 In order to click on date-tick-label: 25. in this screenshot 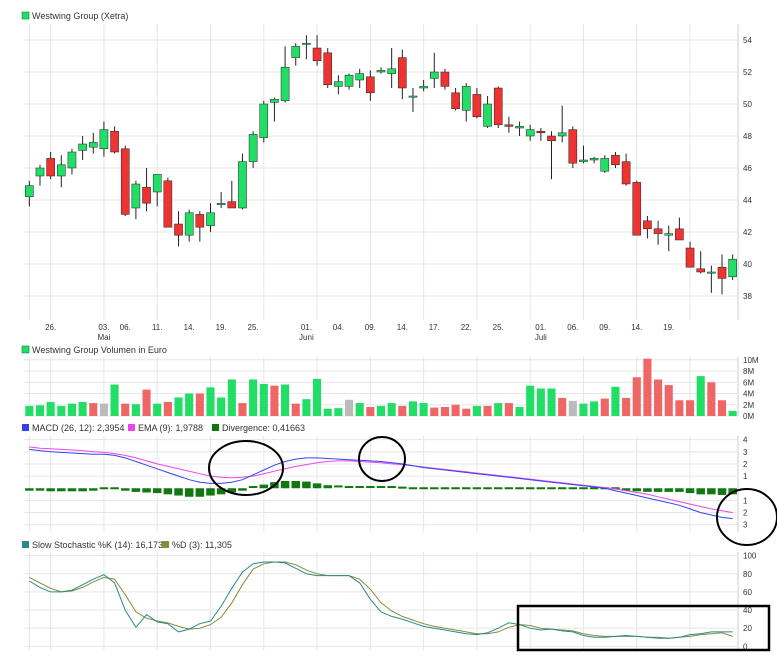, I will do `click(498, 327)`.